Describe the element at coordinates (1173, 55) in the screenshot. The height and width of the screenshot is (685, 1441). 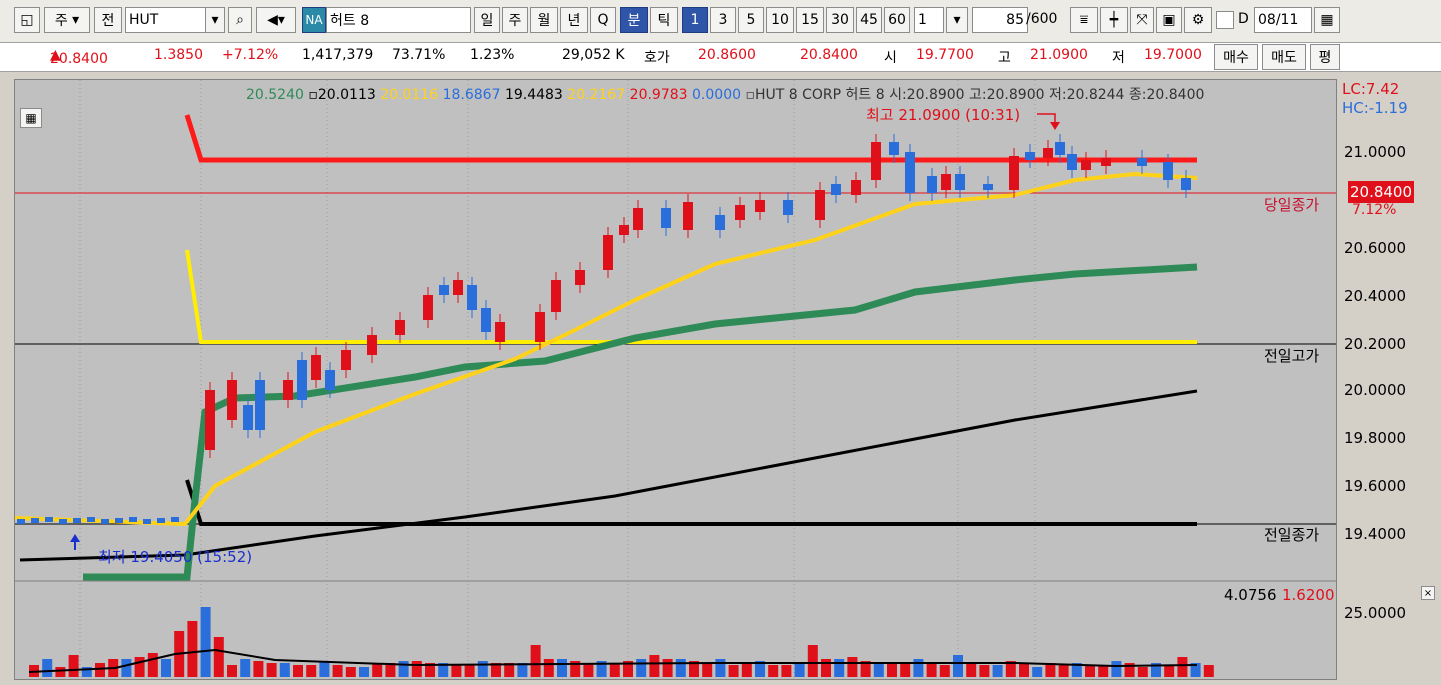
I see `quote-low: 19.7000` at that location.